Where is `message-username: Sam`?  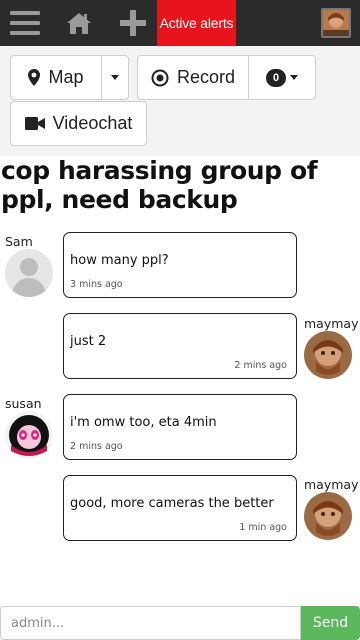 message-username: Sam is located at coordinates (19, 241).